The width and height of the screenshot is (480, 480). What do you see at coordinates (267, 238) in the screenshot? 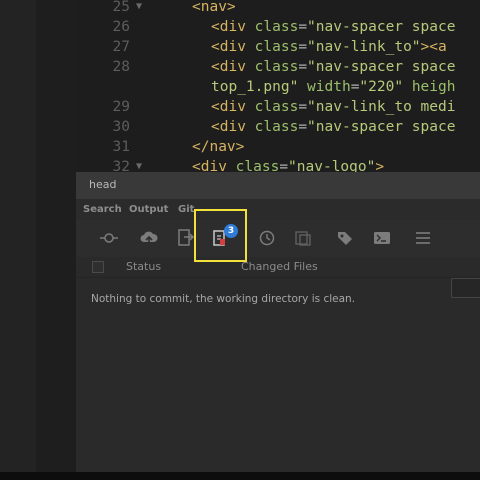
I see `history-icon` at bounding box center [267, 238].